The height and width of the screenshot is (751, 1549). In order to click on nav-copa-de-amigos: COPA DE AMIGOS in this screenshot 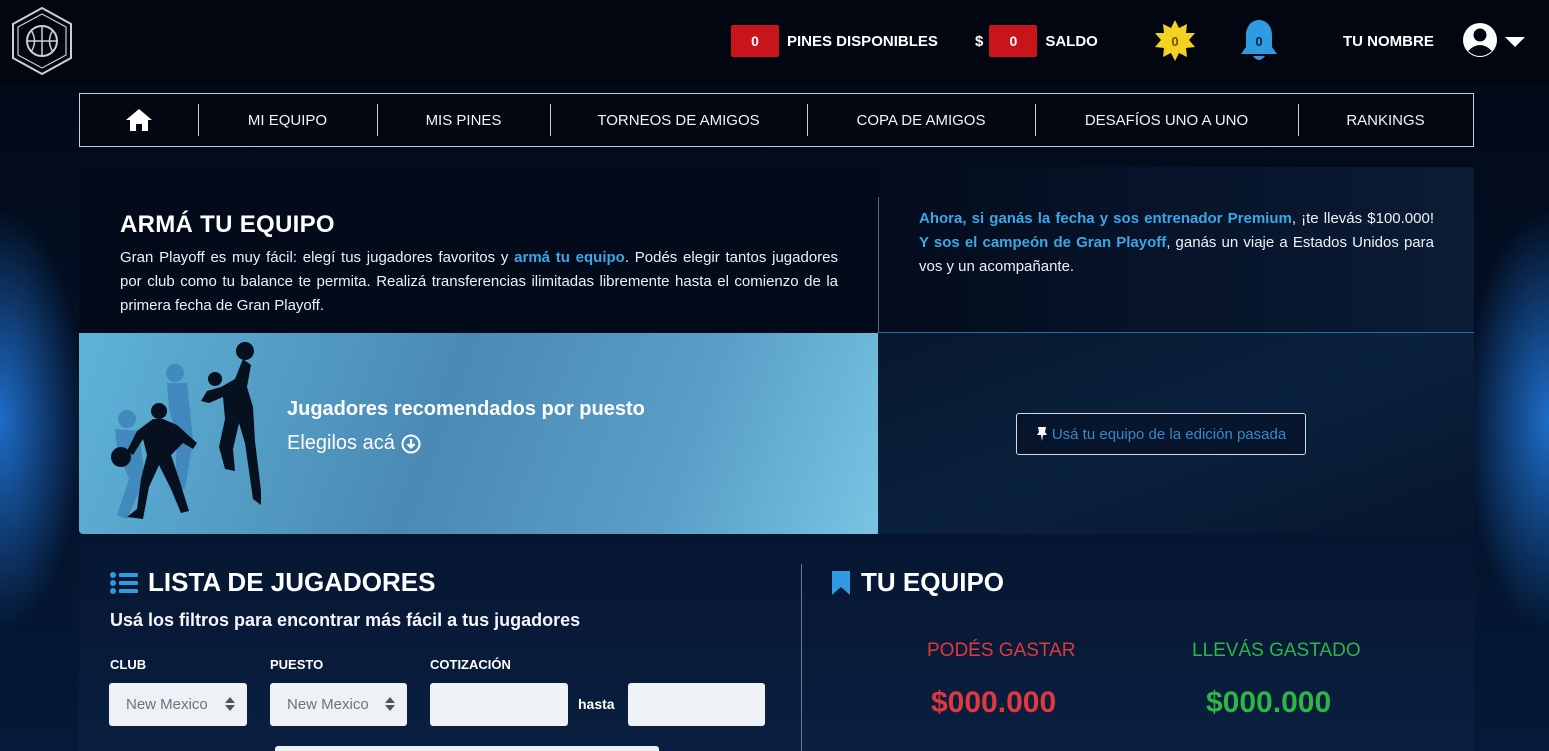, I will do `click(921, 120)`.